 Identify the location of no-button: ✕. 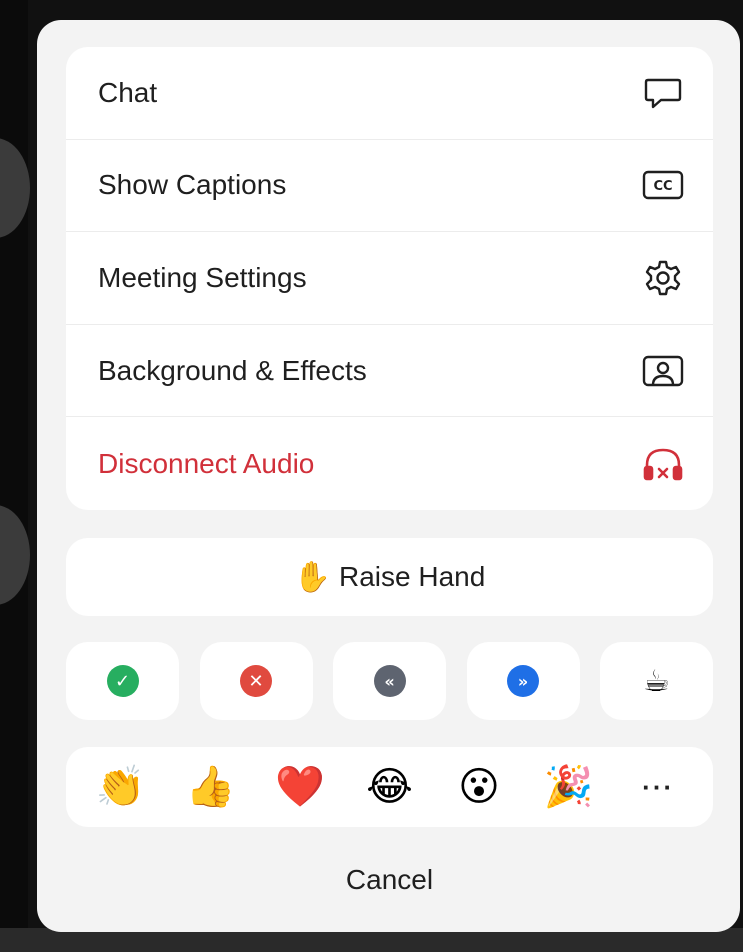
(256, 681).